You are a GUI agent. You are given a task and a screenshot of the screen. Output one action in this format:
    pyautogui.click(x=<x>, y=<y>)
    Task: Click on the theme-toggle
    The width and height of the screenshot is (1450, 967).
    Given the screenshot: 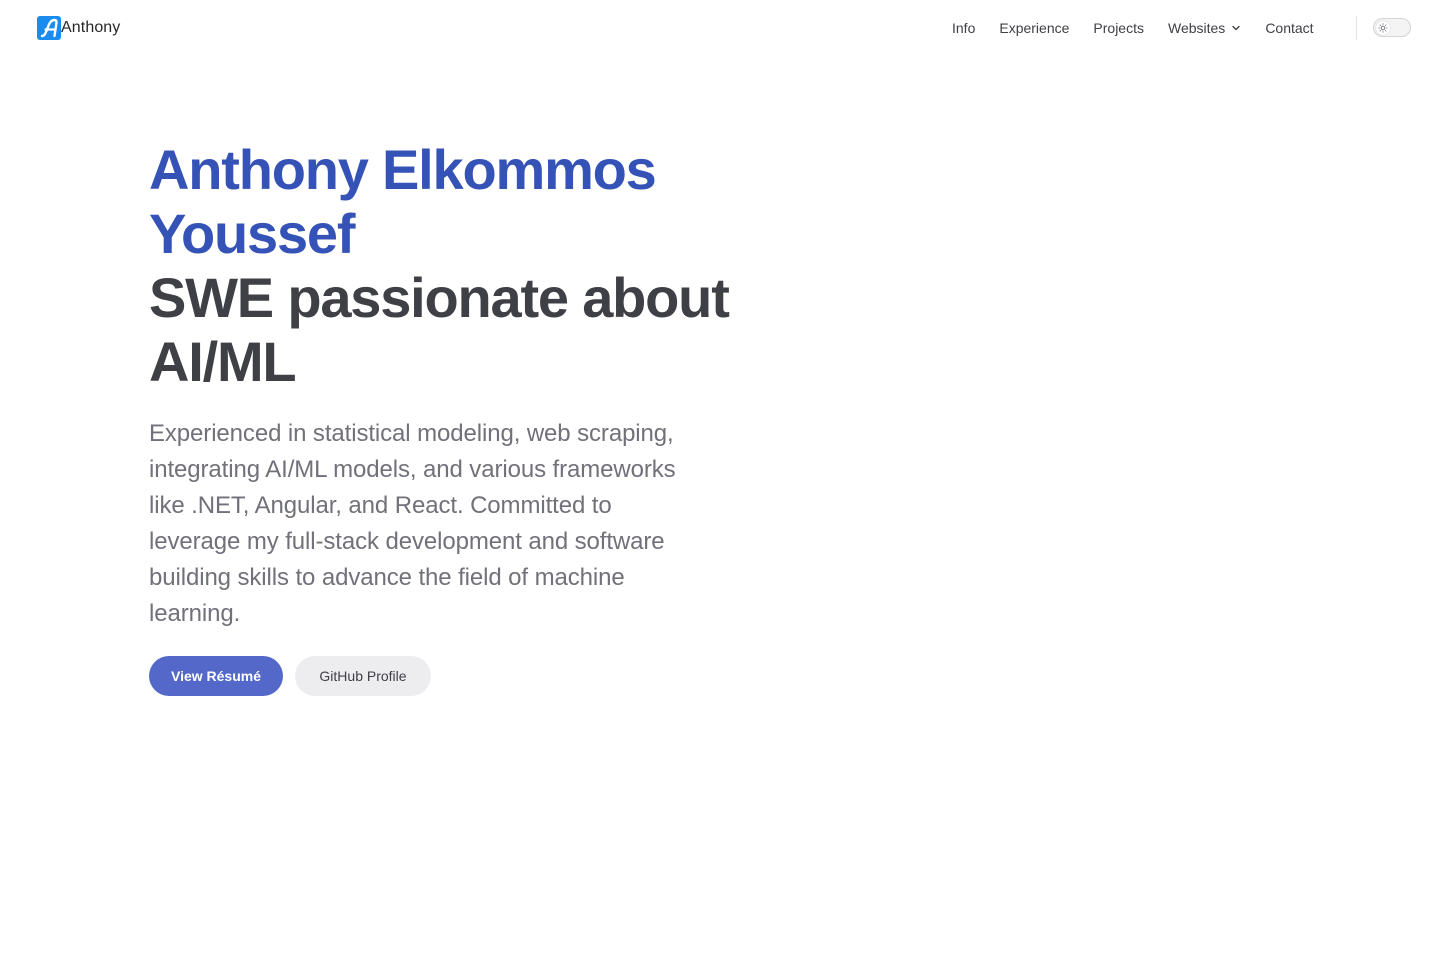 What is the action you would take?
    pyautogui.click(x=1392, y=27)
    